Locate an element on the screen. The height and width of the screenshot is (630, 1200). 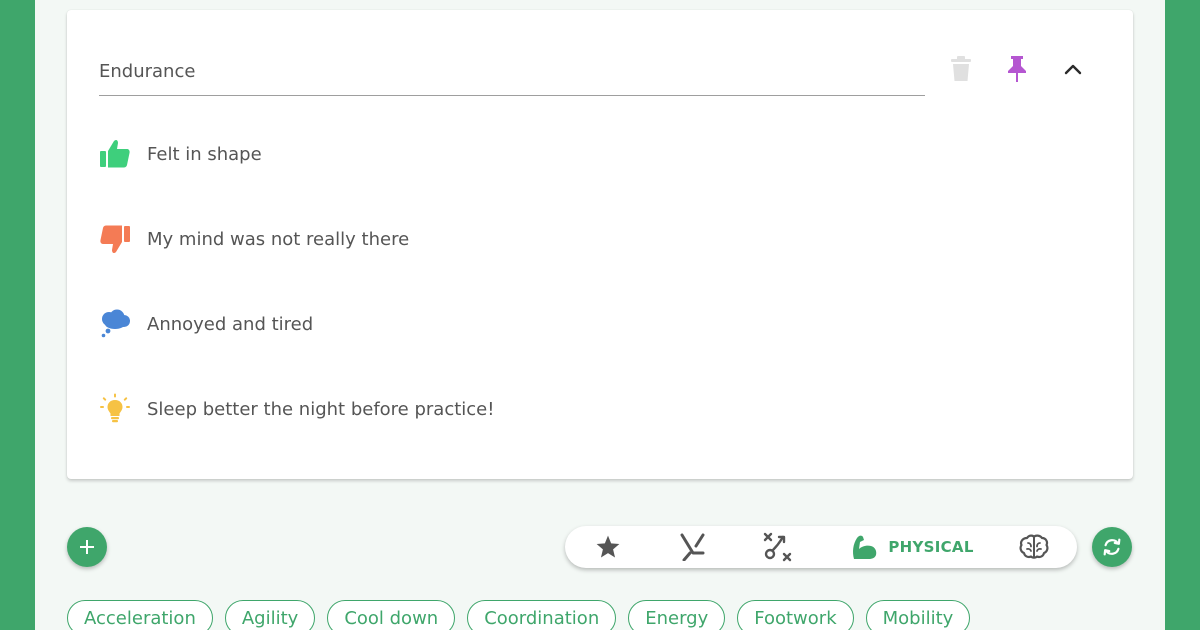
feeling-row: Annoyed and tired is located at coordinates (206, 324).